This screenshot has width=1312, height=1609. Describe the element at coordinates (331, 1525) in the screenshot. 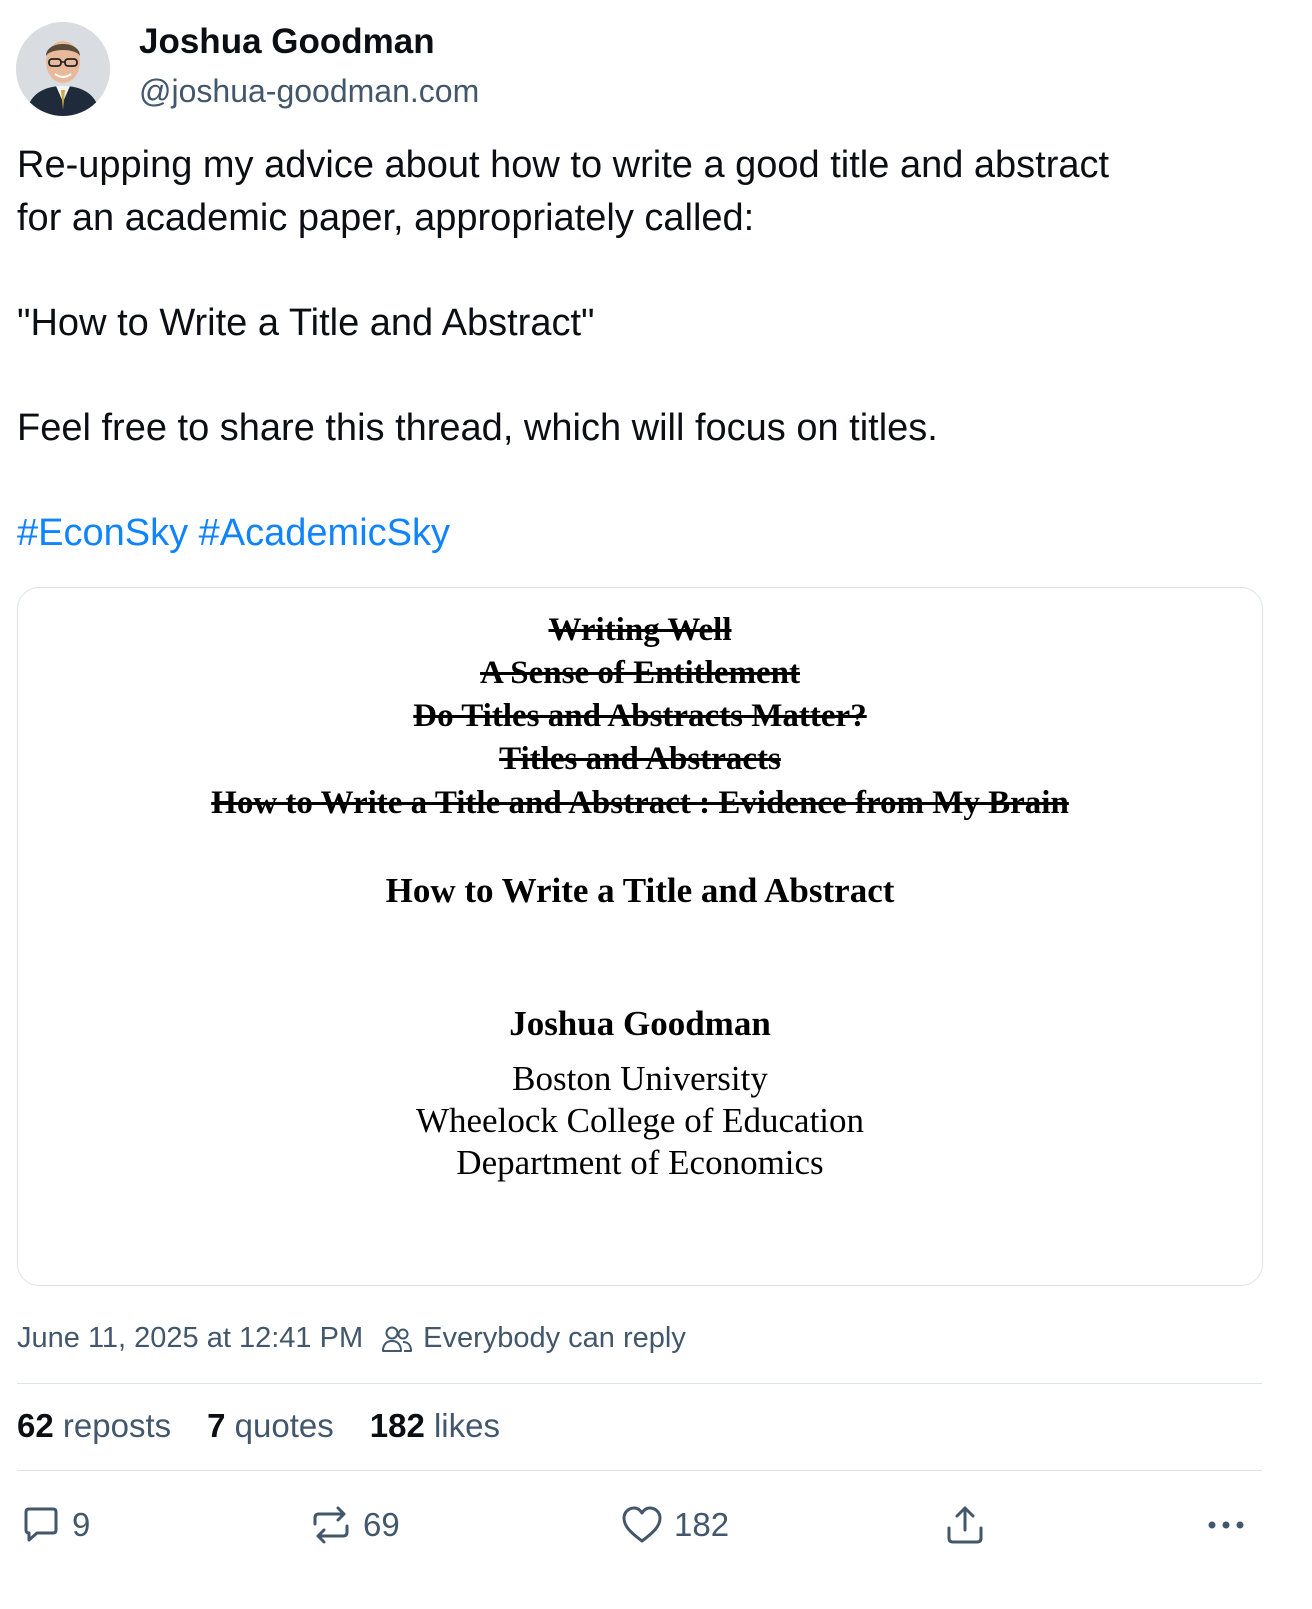

I see `repost-icon` at that location.